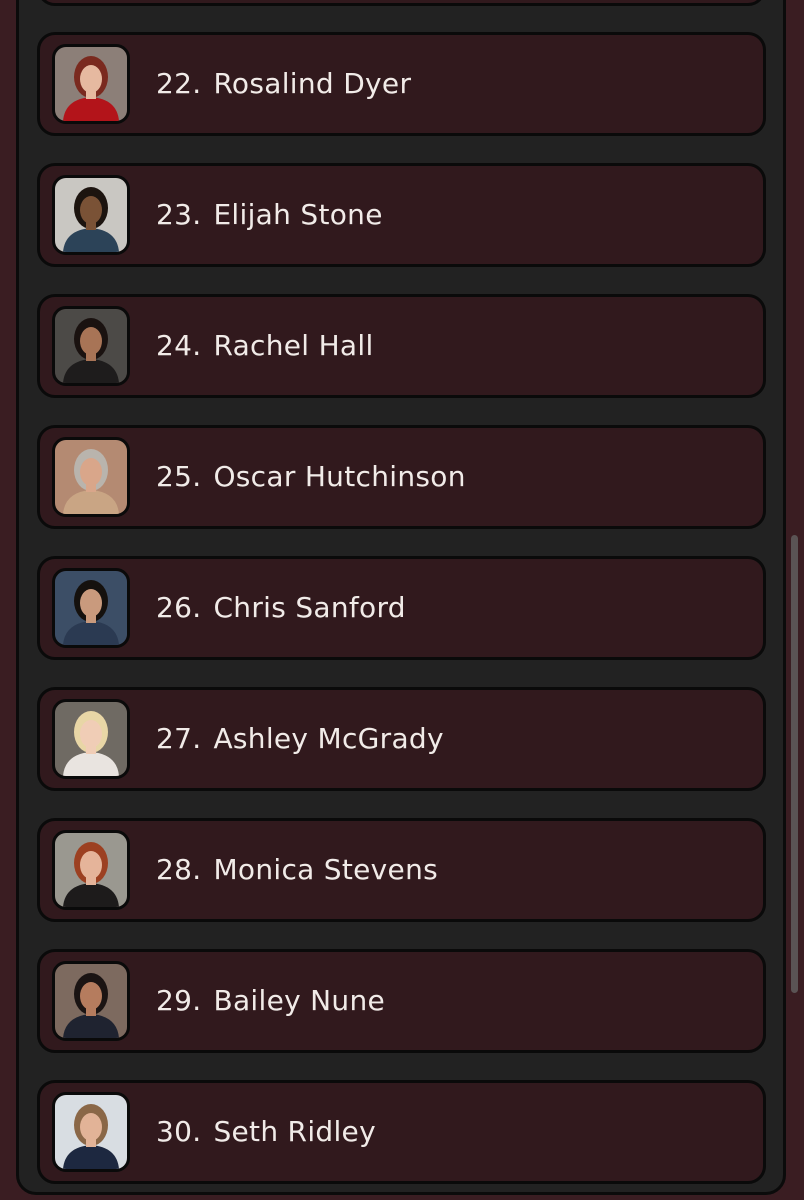  I want to click on portrait-woman-uniform-icon, so click(91, 1001).